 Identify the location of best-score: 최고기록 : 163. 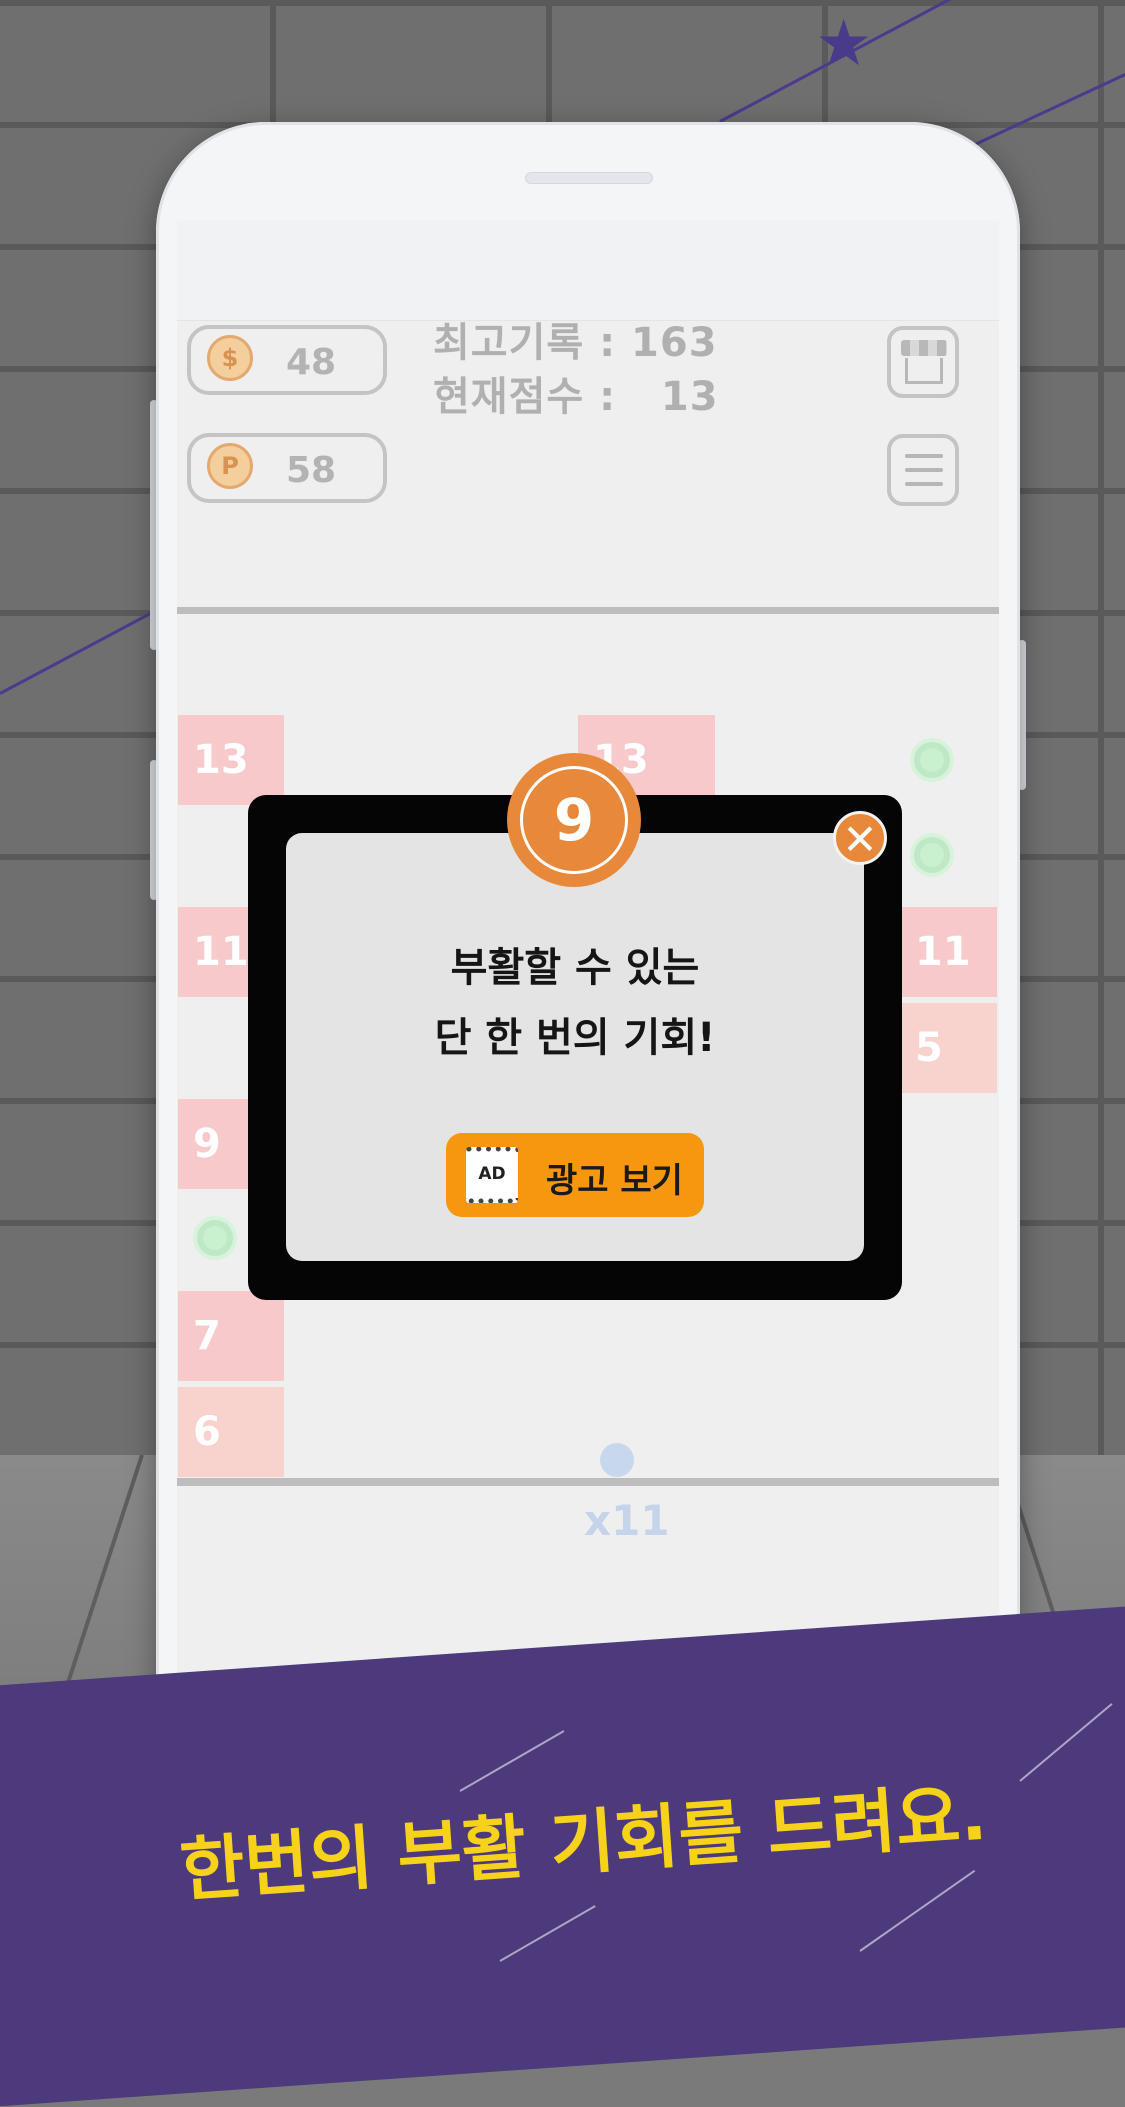
(575, 343).